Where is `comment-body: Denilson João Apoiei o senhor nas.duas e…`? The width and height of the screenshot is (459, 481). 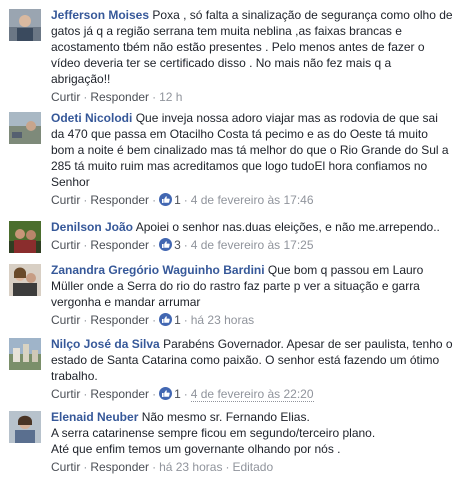
comment-body: Denilson João Apoiei o senhor nas.duas e… is located at coordinates (252, 236).